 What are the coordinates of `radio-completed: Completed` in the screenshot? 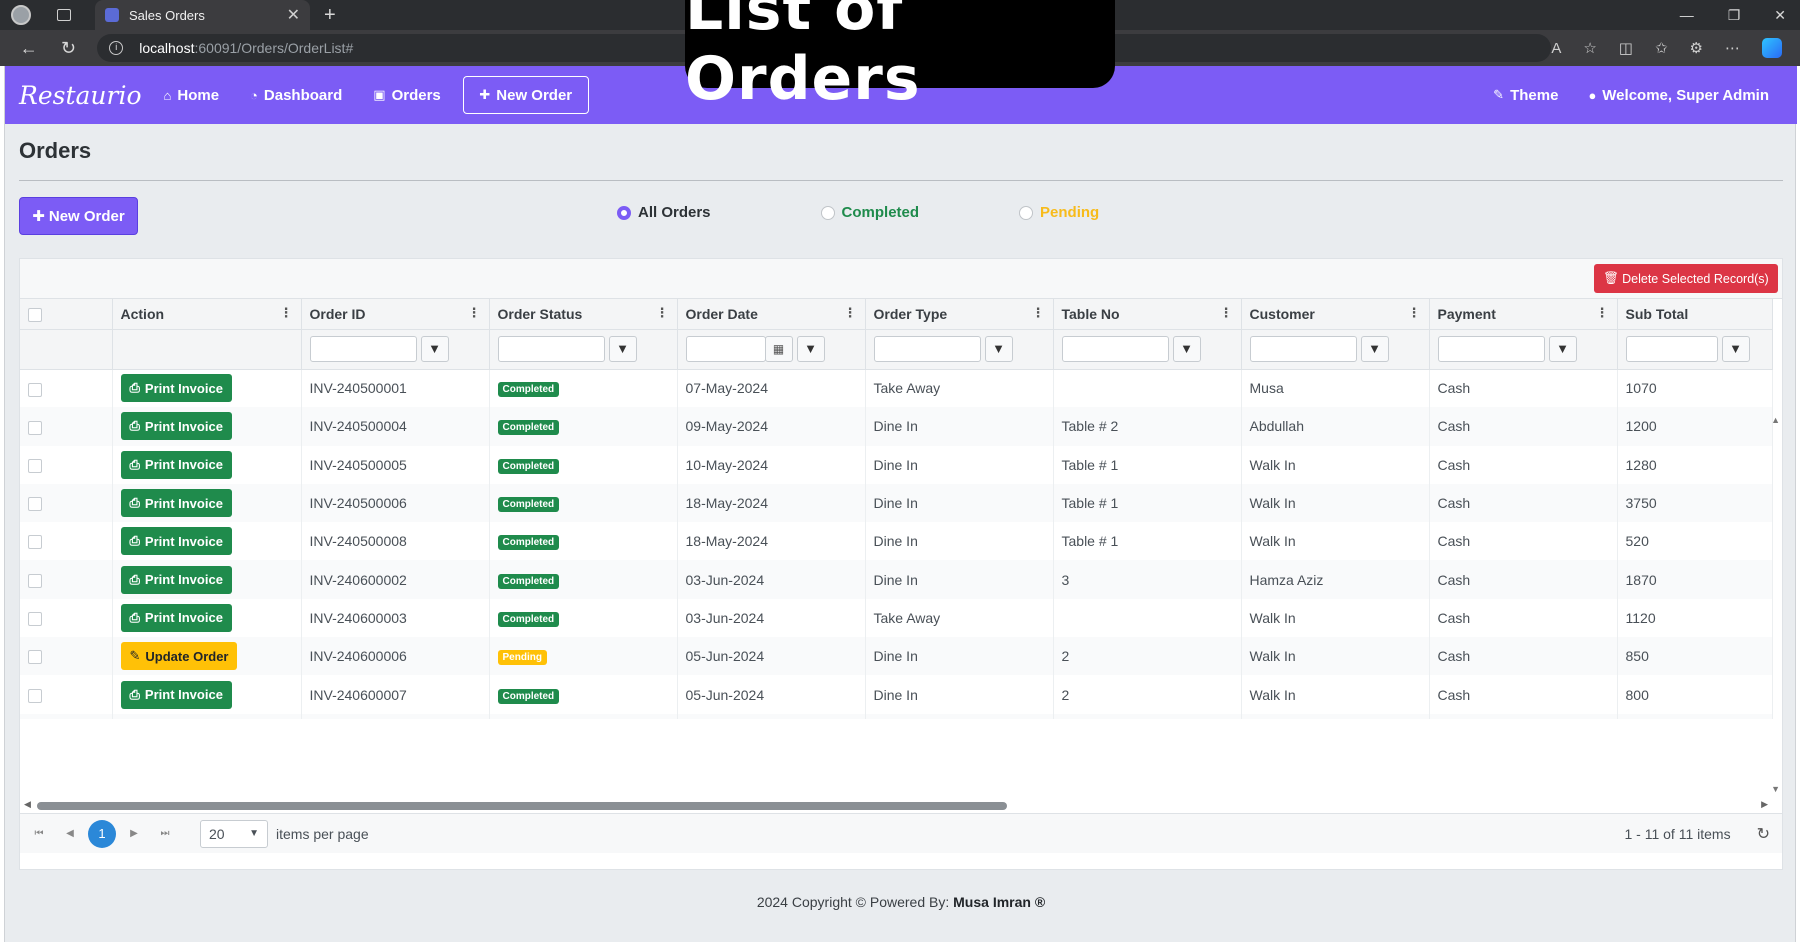 It's located at (869, 212).